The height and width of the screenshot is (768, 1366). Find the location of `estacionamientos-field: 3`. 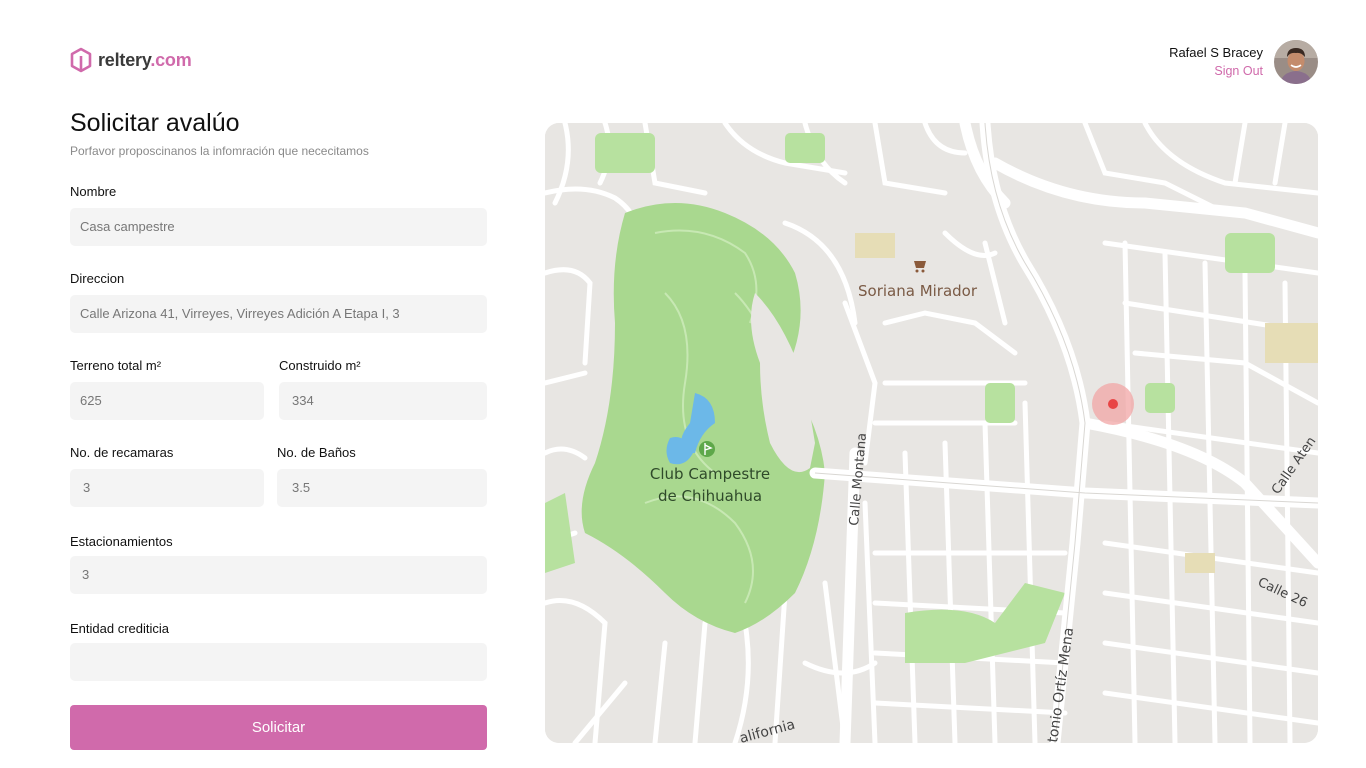

estacionamientos-field: 3 is located at coordinates (278, 575).